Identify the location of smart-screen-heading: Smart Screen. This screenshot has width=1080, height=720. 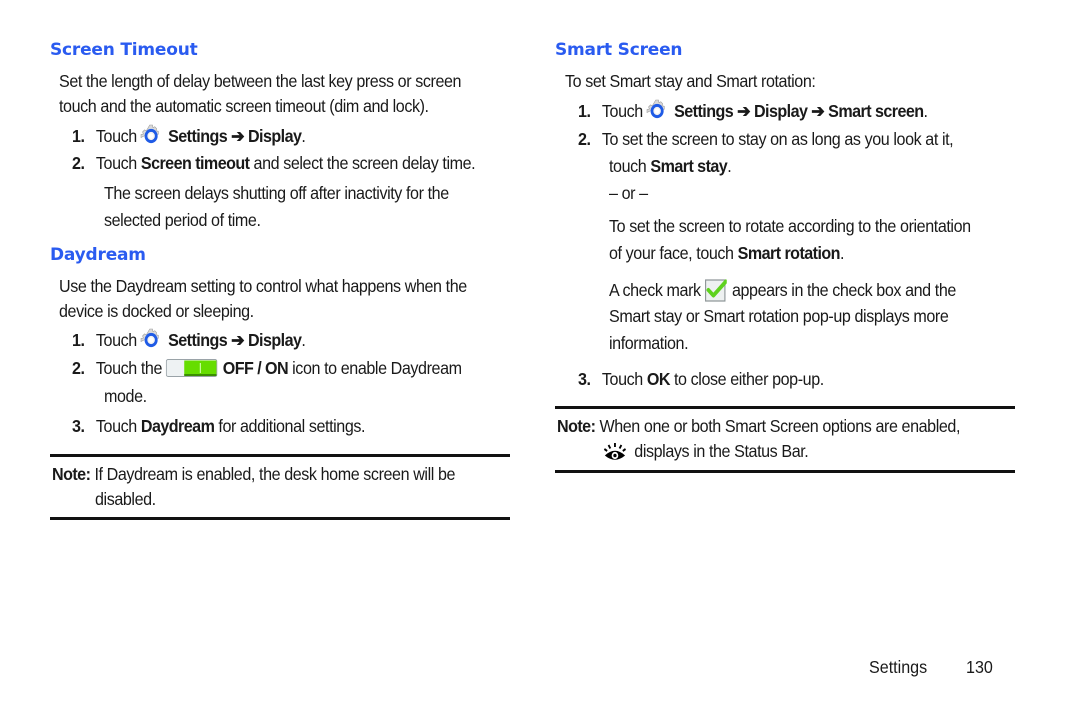
(619, 50).